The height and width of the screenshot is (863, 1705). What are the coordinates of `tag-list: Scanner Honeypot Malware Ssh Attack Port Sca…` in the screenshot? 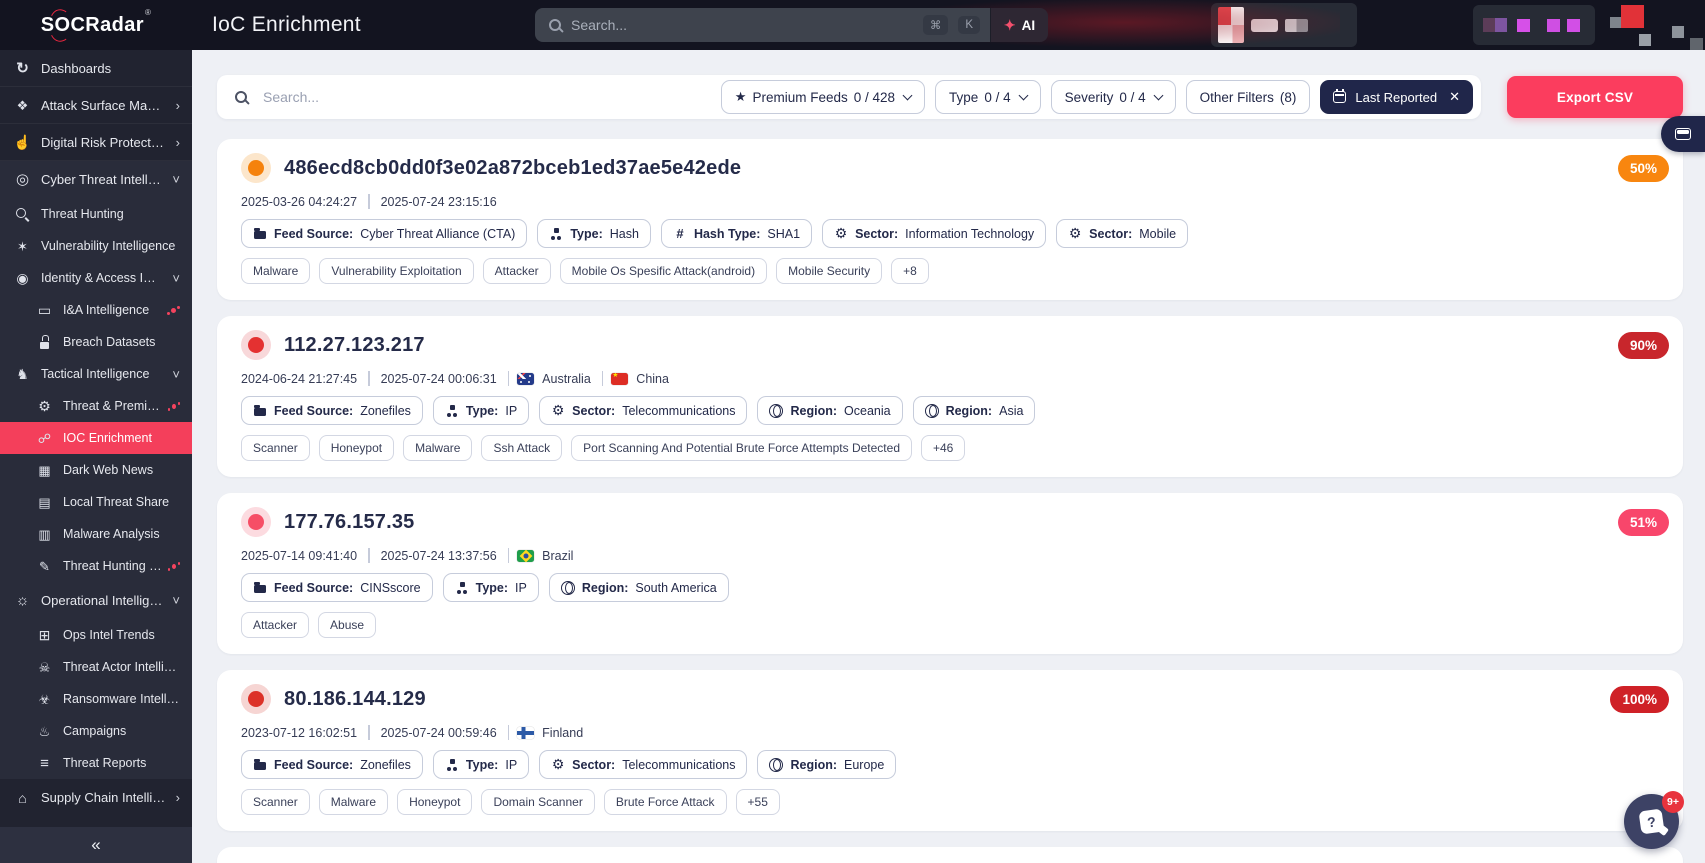 It's located at (950, 448).